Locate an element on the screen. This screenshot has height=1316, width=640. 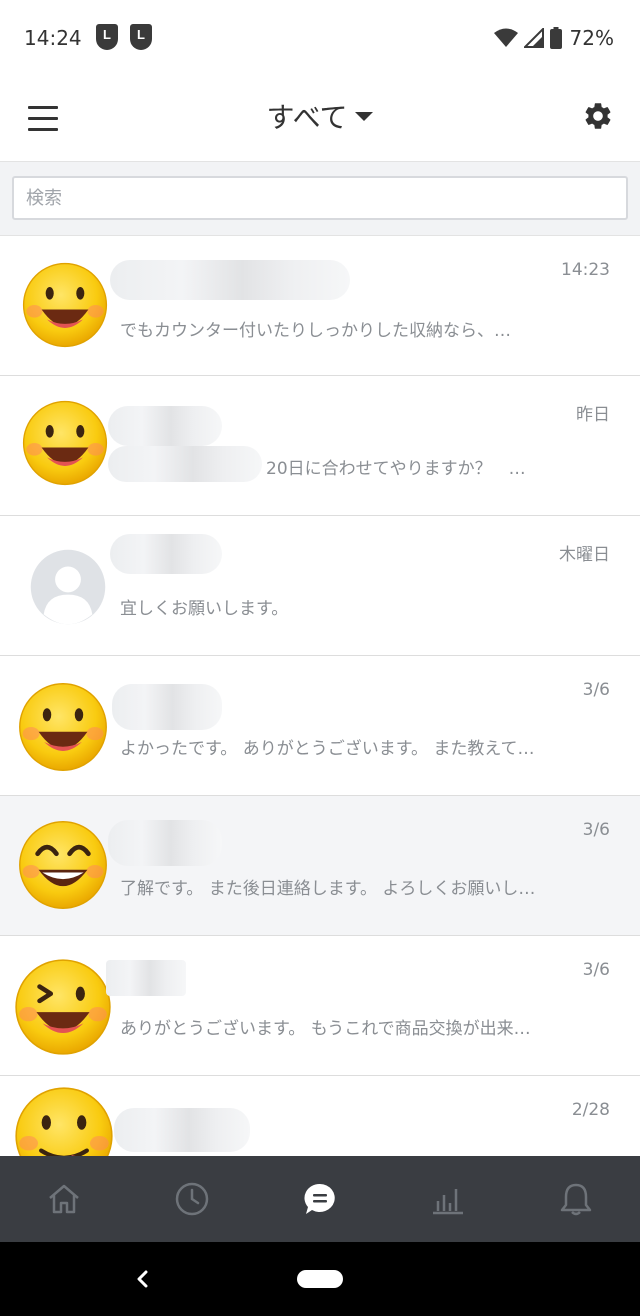
system-navigation-bar is located at coordinates (320, 1279).